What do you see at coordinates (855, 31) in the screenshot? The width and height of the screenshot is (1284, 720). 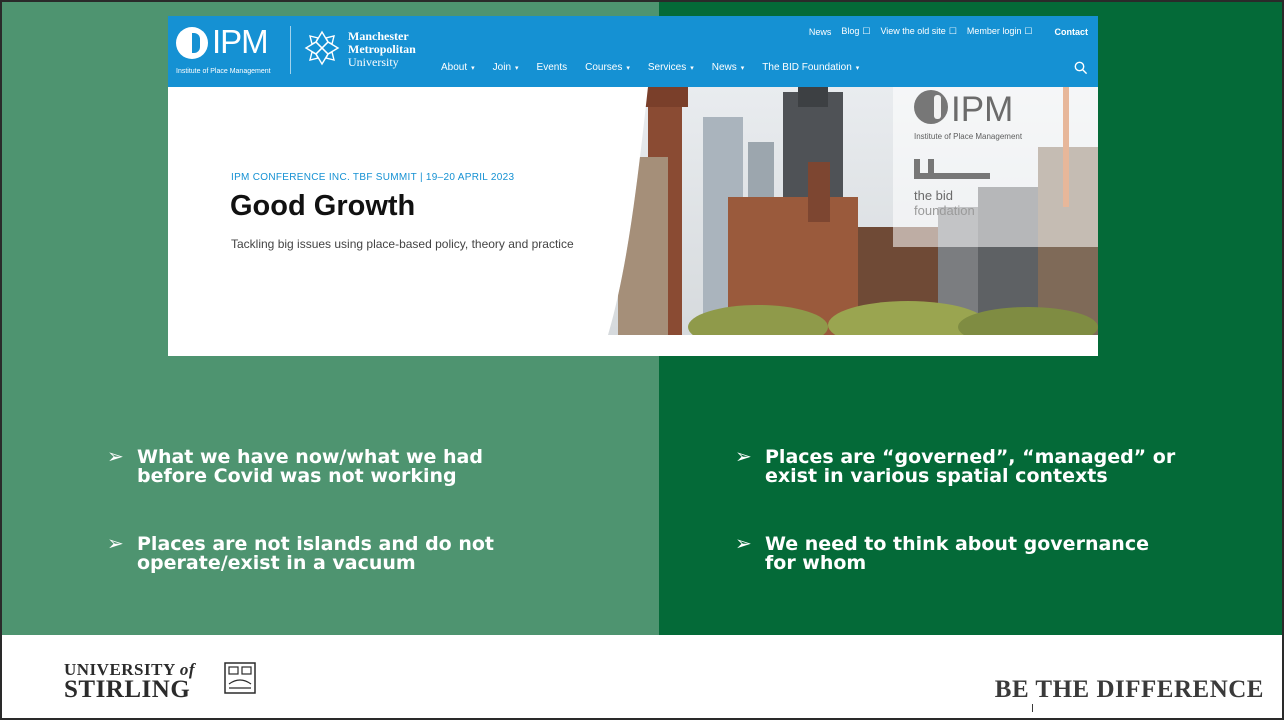 I see `top-link-blog: Blog ☐` at bounding box center [855, 31].